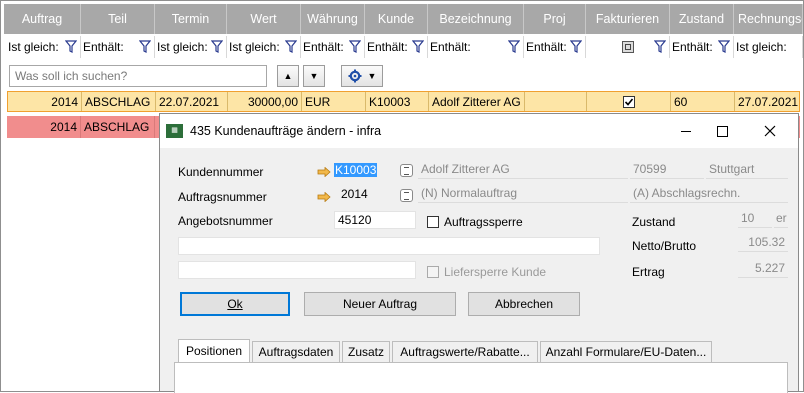 Image resolution: width=804 pixels, height=393 pixels. What do you see at coordinates (396, 47) in the screenshot?
I see `filter-kunde: Enthält:` at bounding box center [396, 47].